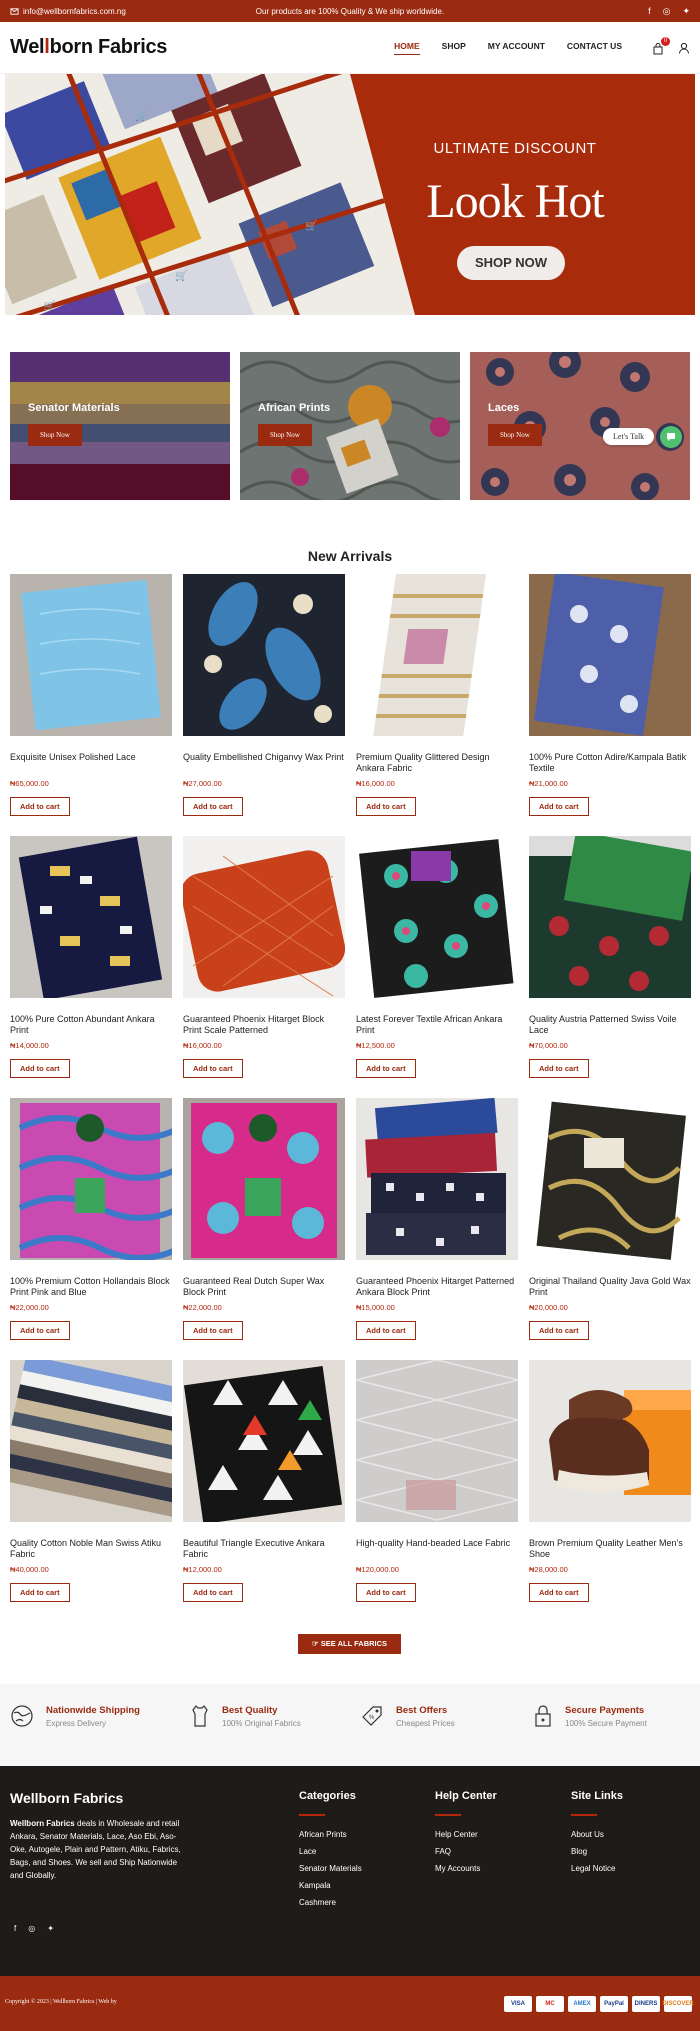  Describe the element at coordinates (349, 1644) in the screenshot. I see `see-all-fabrics-button: ☞ SEE ALL FABRICS` at that location.